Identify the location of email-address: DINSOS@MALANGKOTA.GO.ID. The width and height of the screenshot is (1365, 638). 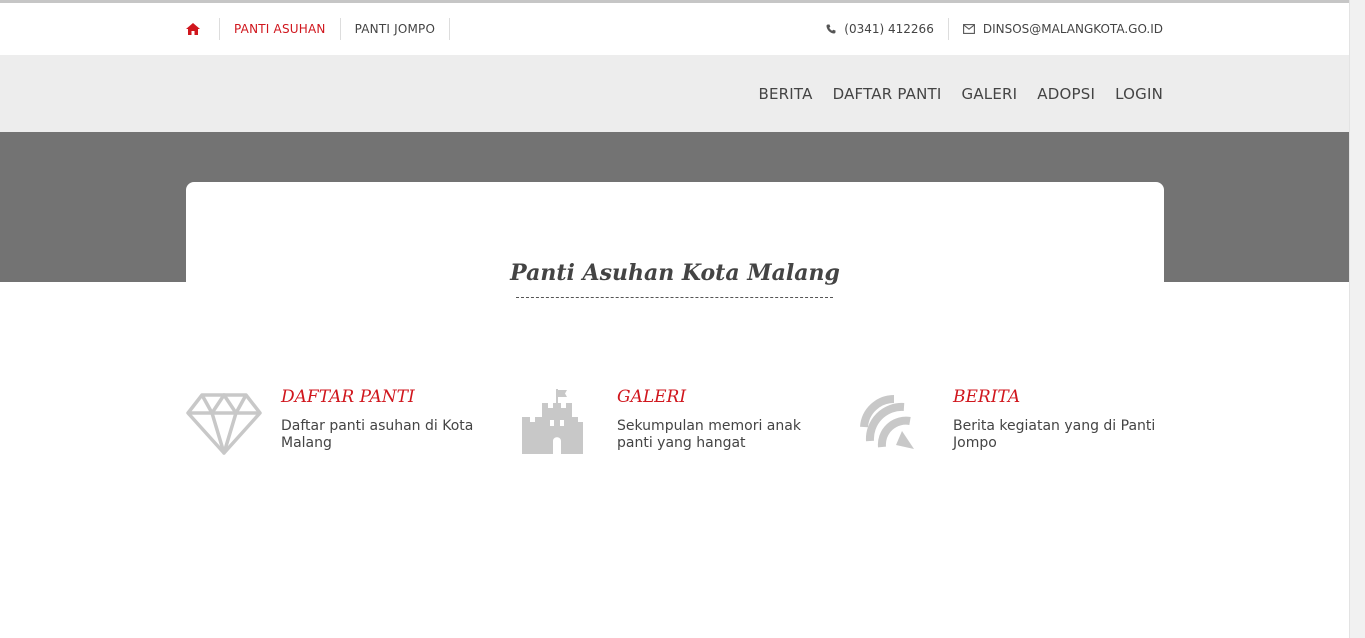
(1072, 29).